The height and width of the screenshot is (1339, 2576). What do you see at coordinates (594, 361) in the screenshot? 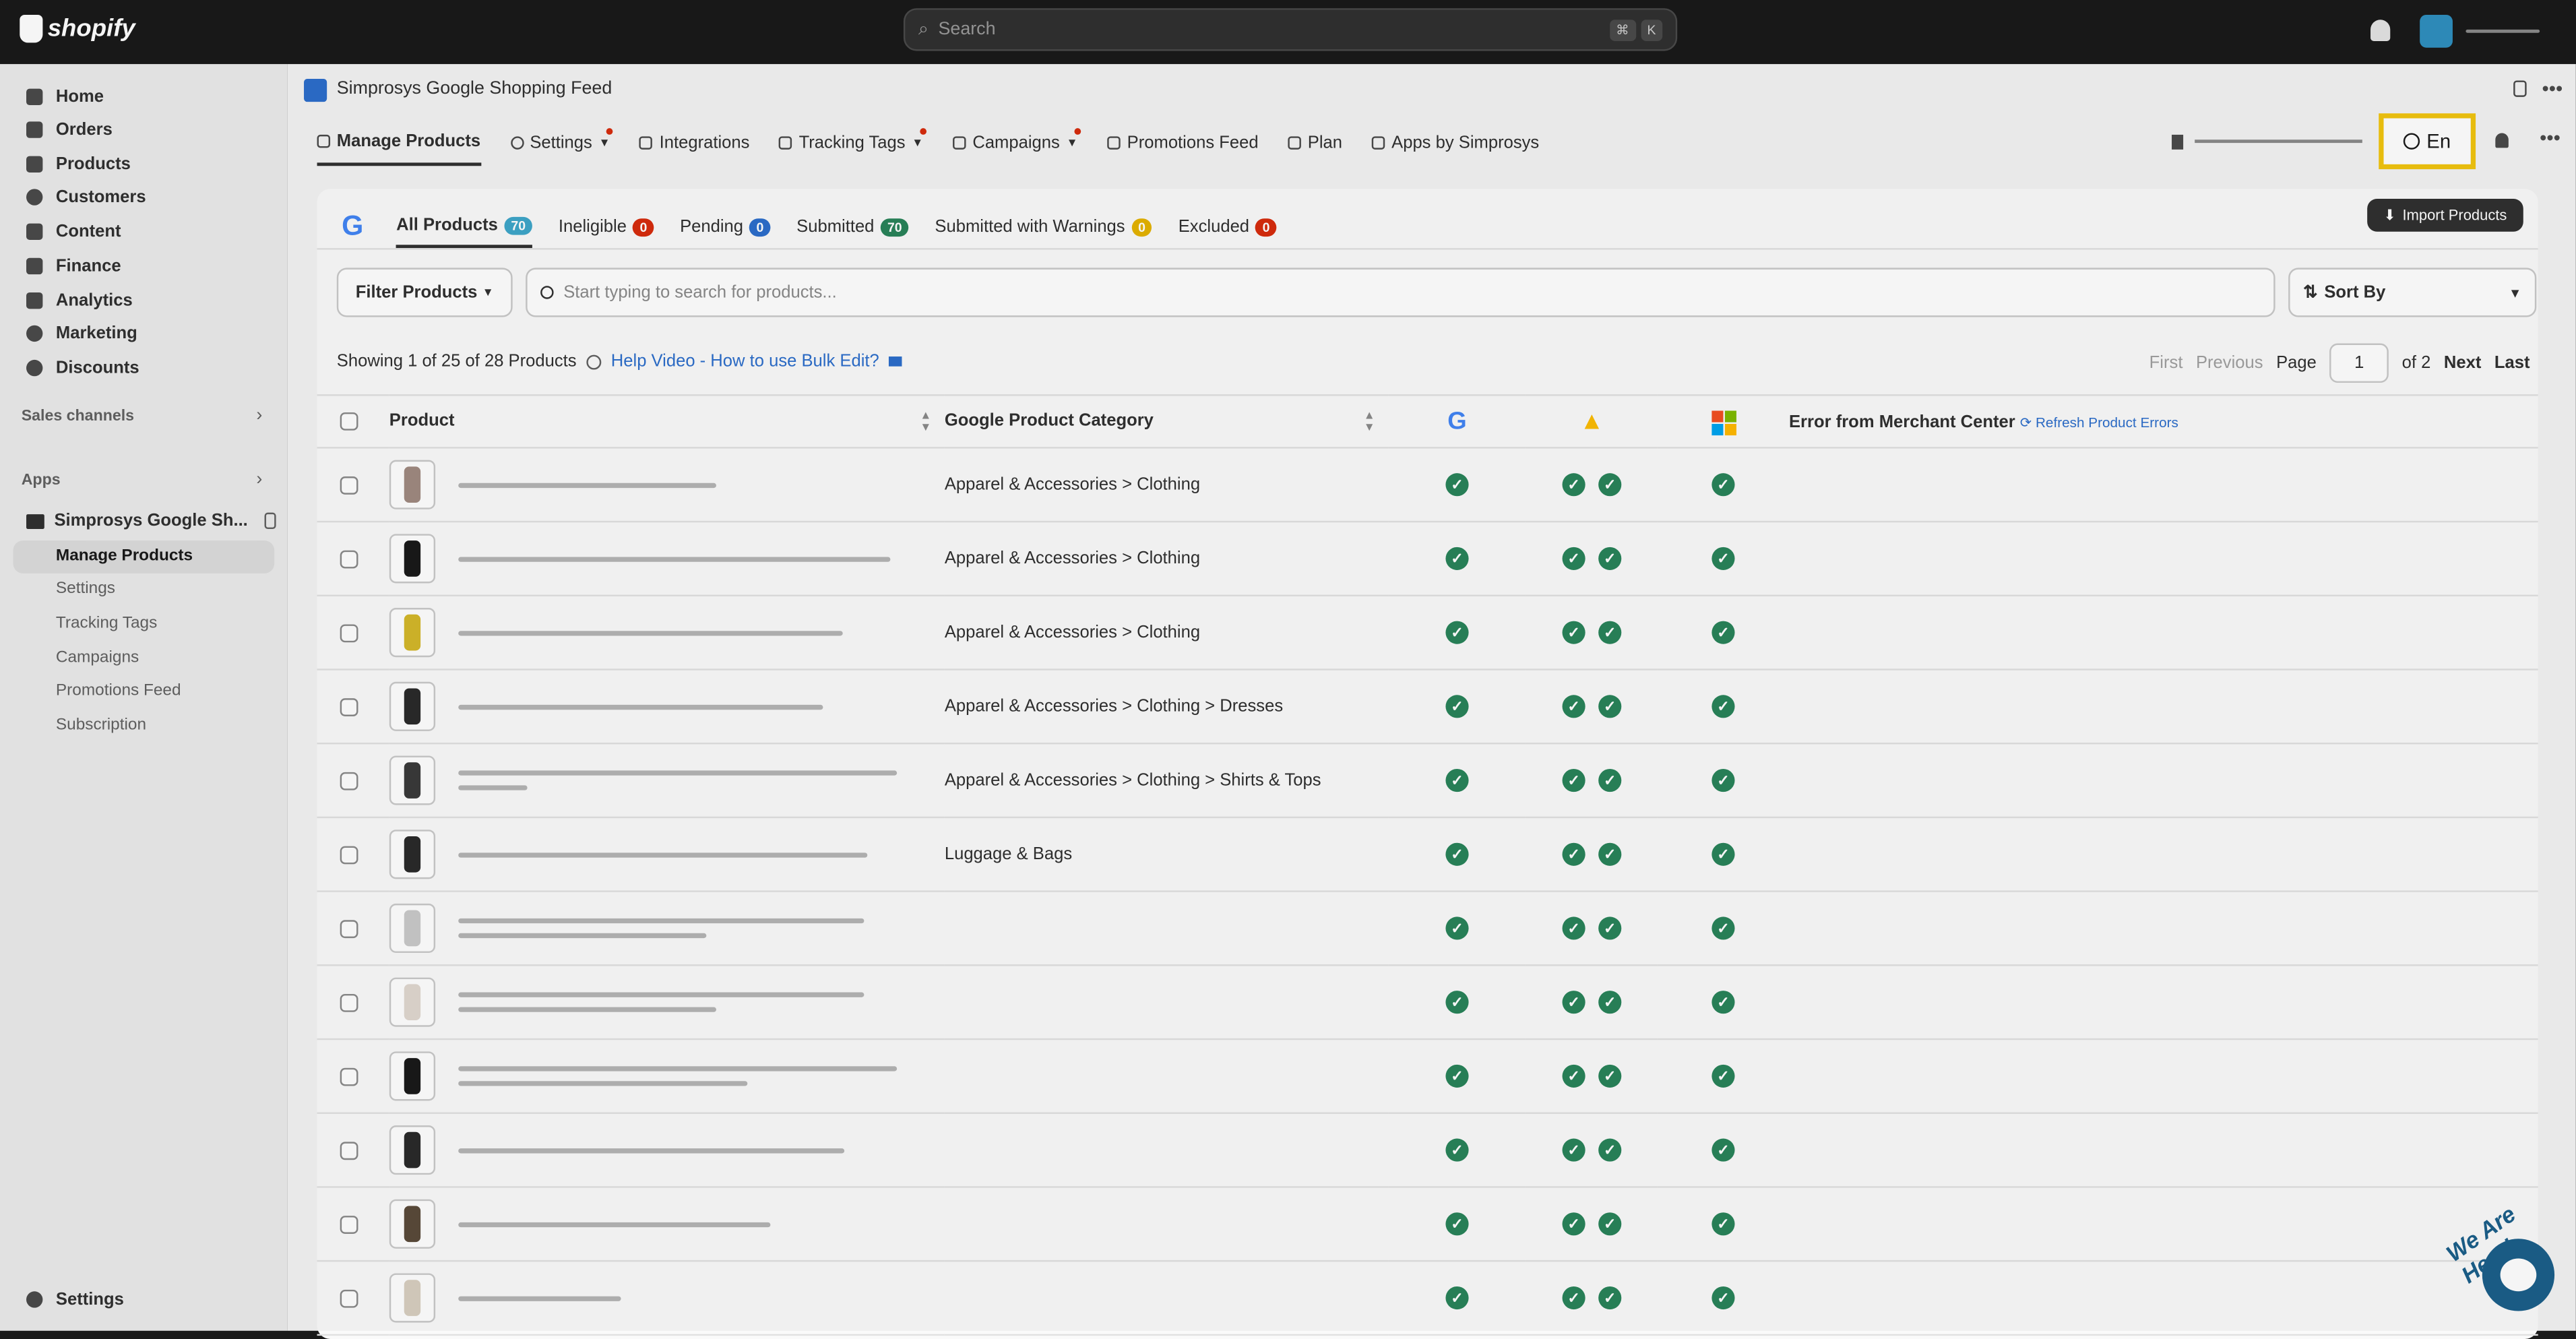
I see `info-icon` at bounding box center [594, 361].